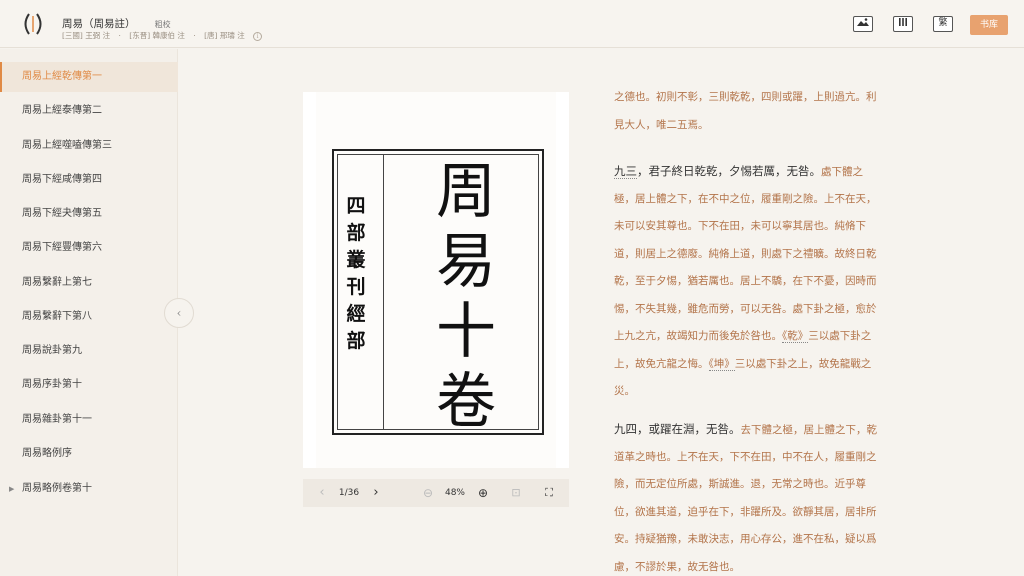 This screenshot has width=1024, height=576. I want to click on commentary-text: 乾，至于夕惕，猶若厲也。居上不驕，在下不憂，因時而, so click(745, 281).